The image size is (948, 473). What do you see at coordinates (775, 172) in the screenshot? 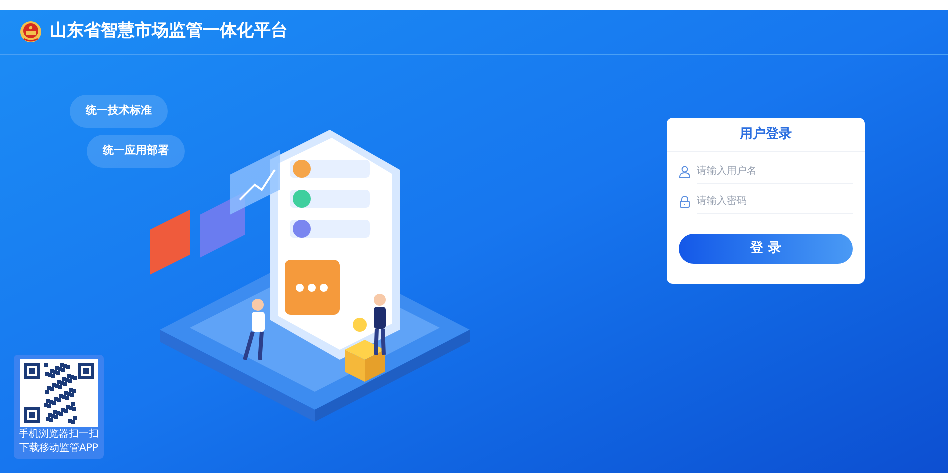
I see `username-field: 请输入用户名` at bounding box center [775, 172].